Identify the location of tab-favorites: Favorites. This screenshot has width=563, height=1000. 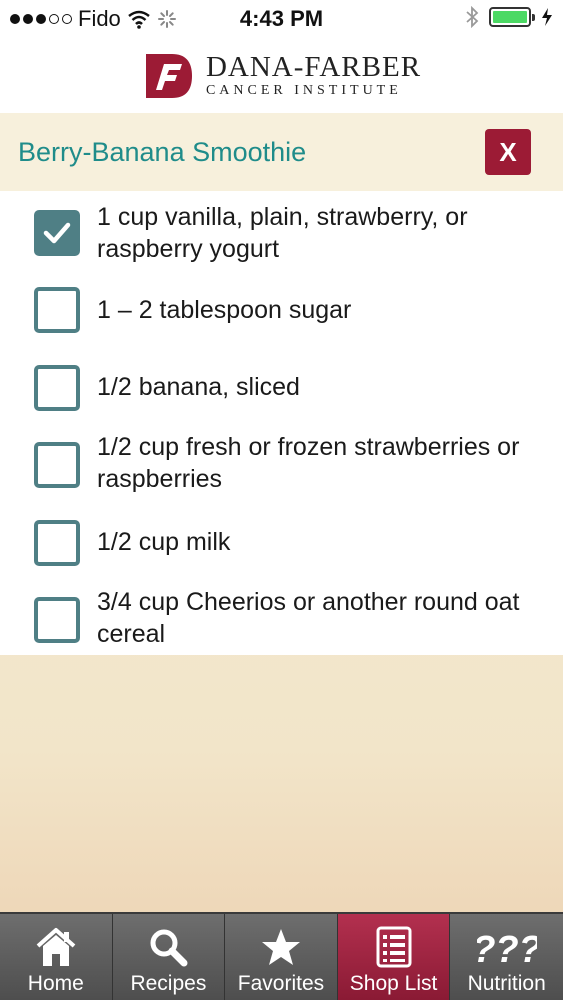
(281, 957).